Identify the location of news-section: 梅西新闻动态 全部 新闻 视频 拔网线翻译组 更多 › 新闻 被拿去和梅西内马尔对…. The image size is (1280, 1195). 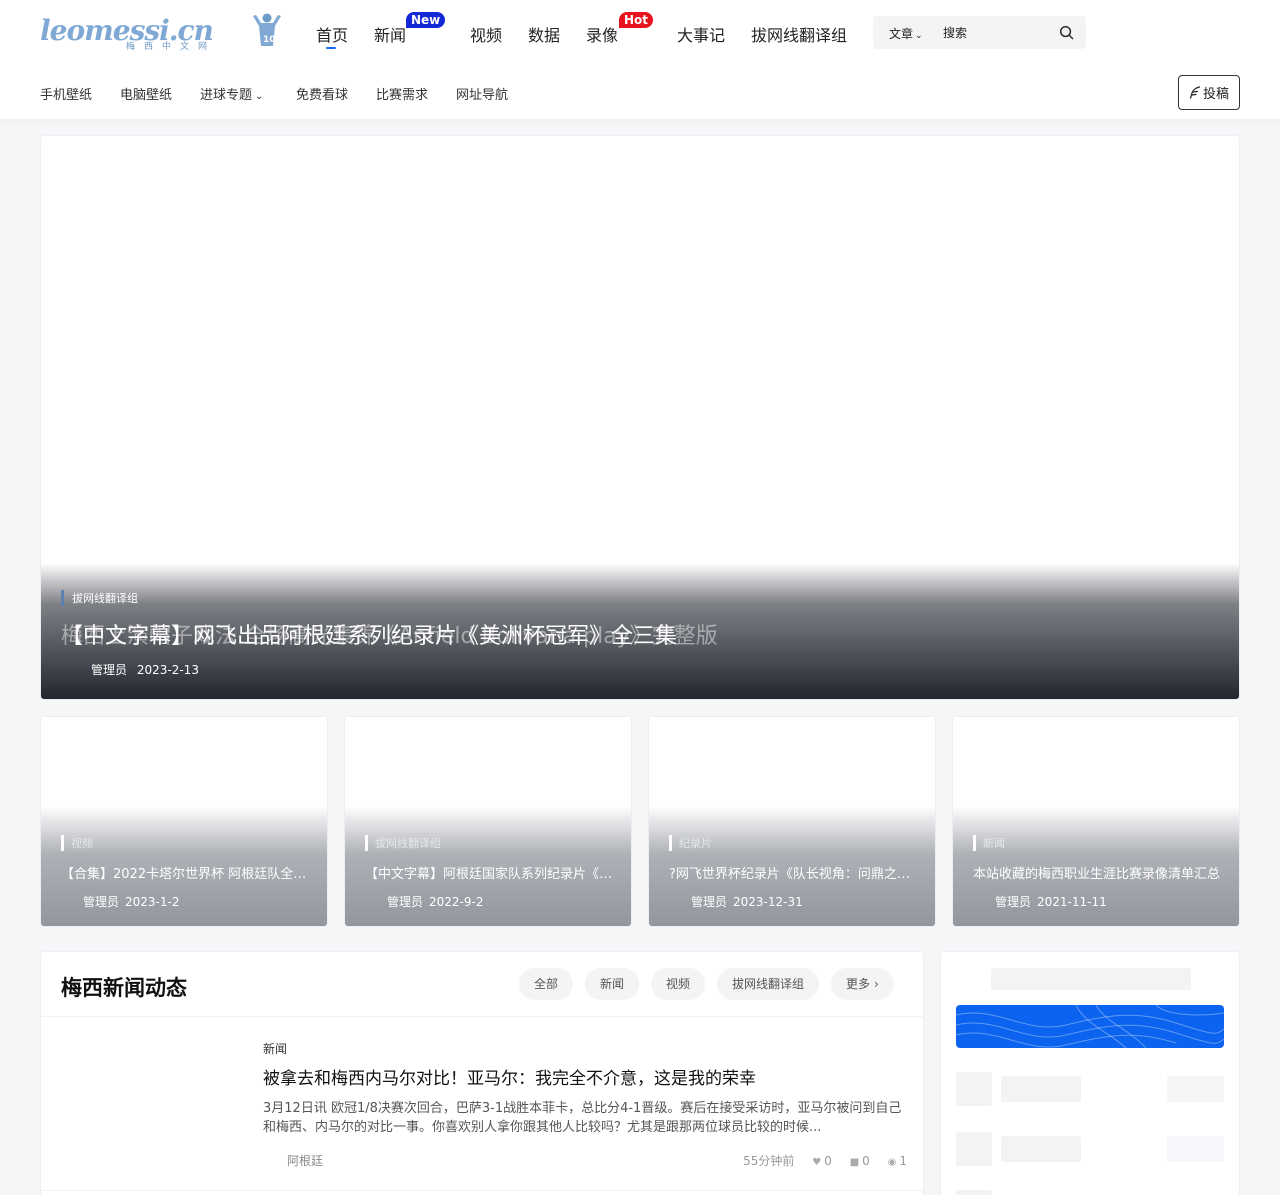
(482, 1073).